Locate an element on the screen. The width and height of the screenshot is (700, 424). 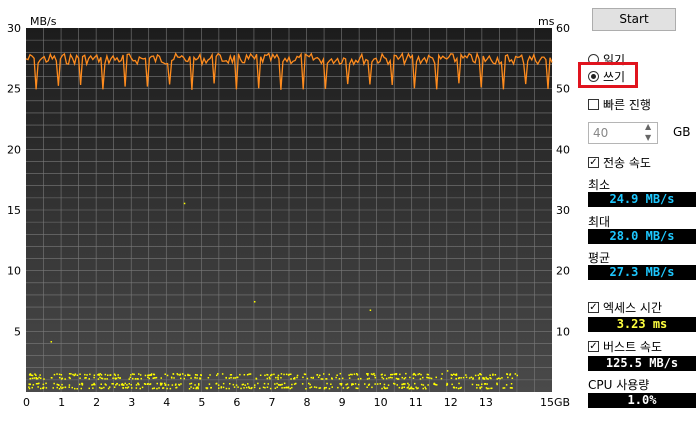
x-tick: 15GB is located at coordinates (555, 402).